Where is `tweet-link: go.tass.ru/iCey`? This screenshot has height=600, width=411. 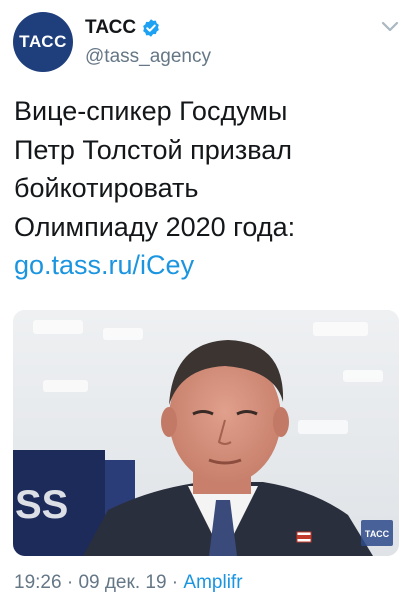
tweet-link: go.tass.ru/iCey is located at coordinates (206, 265).